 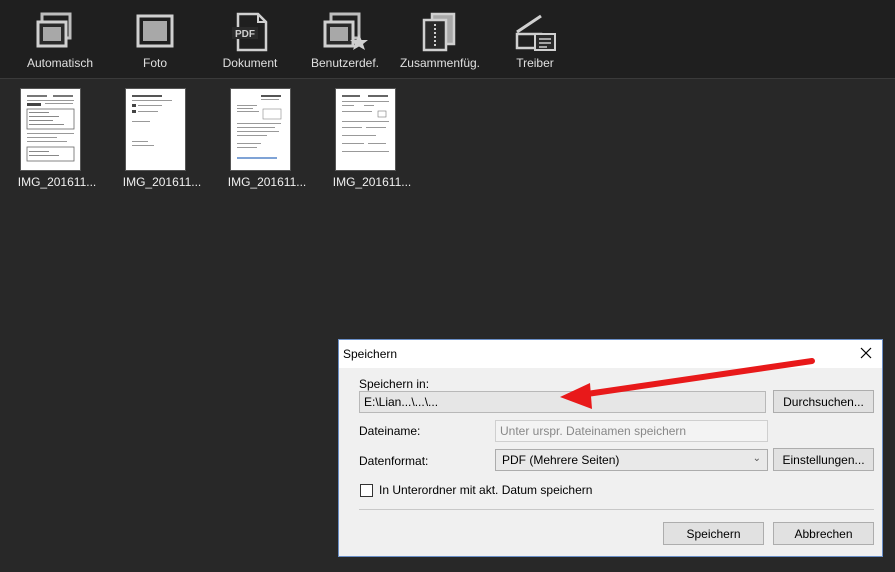 What do you see at coordinates (535, 32) in the screenshot?
I see `scanner-driver-icon` at bounding box center [535, 32].